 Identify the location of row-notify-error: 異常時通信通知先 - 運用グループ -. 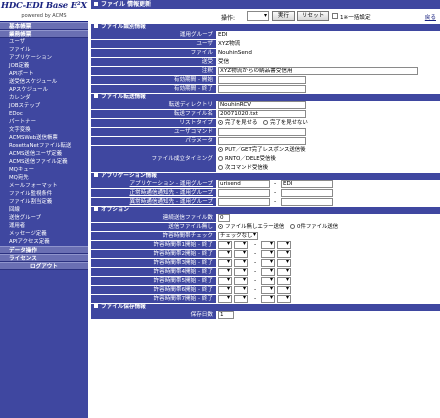
(265, 202).